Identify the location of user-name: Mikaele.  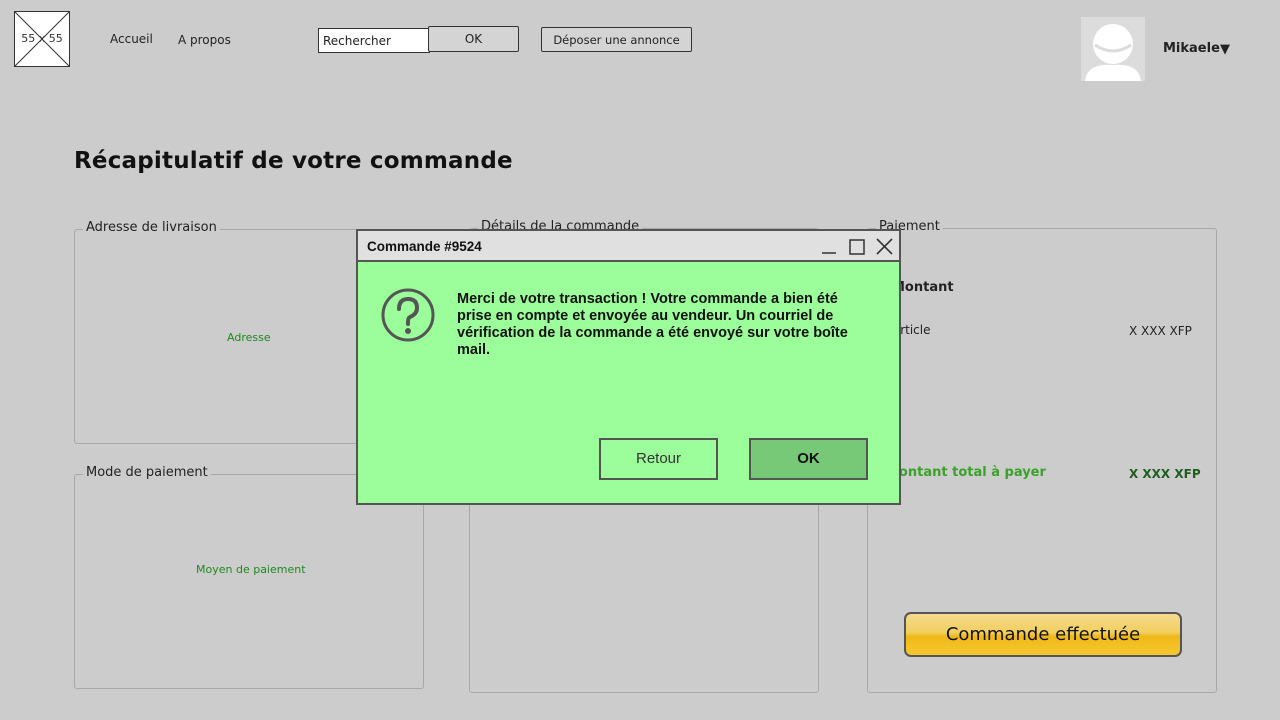
(1191, 48).